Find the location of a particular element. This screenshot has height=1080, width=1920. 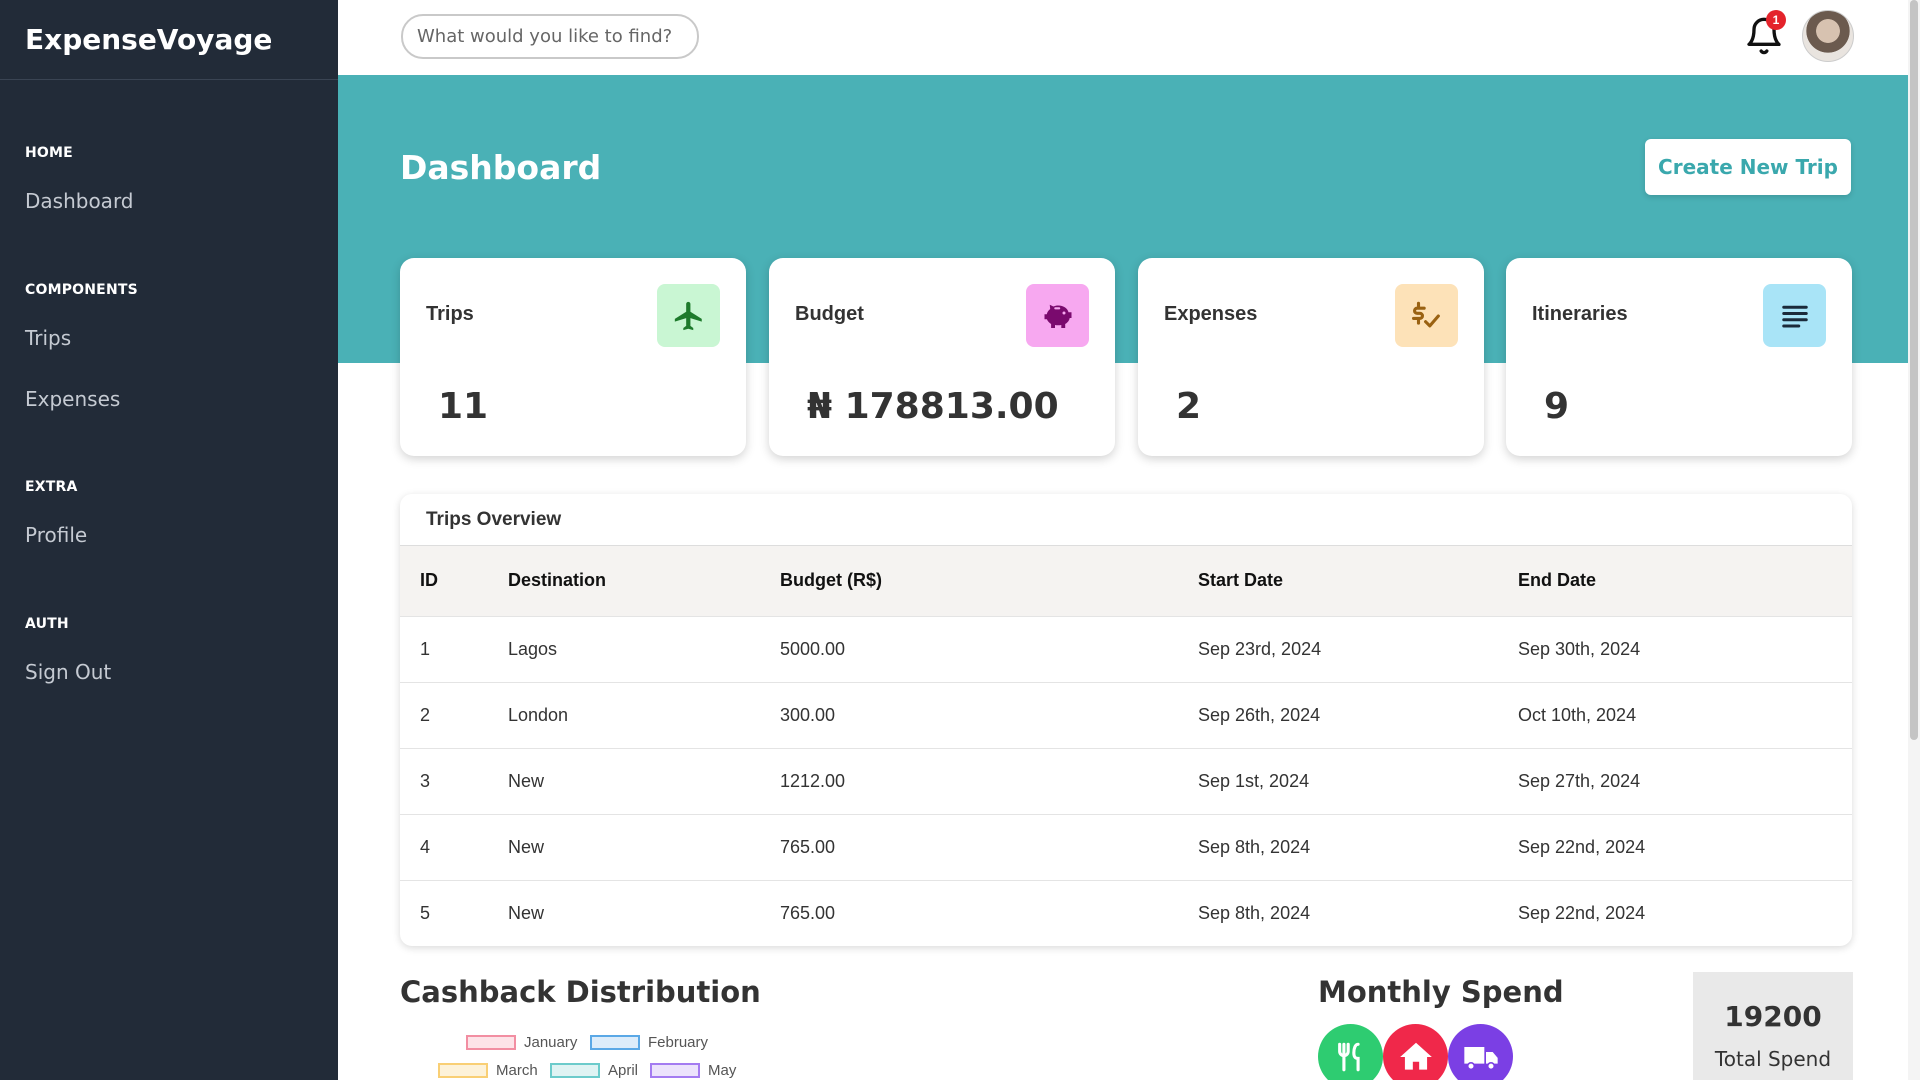

card-label: Budget is located at coordinates (829, 314).